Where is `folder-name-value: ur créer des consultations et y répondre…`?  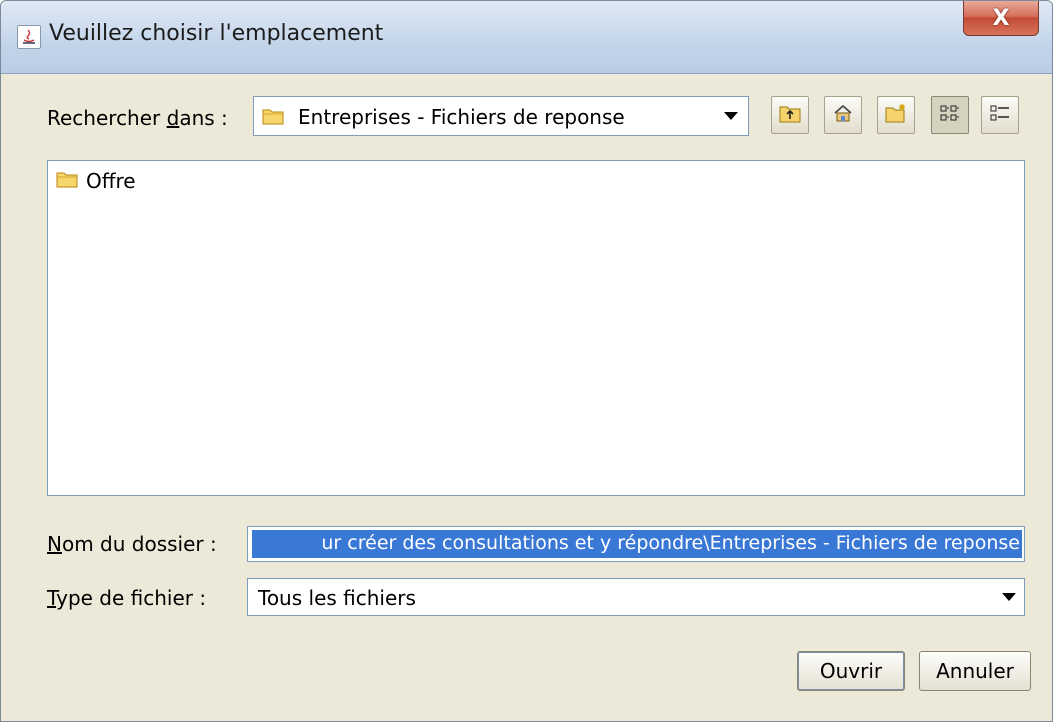
folder-name-value: ur créer des consultations et y répondre… is located at coordinates (670, 543).